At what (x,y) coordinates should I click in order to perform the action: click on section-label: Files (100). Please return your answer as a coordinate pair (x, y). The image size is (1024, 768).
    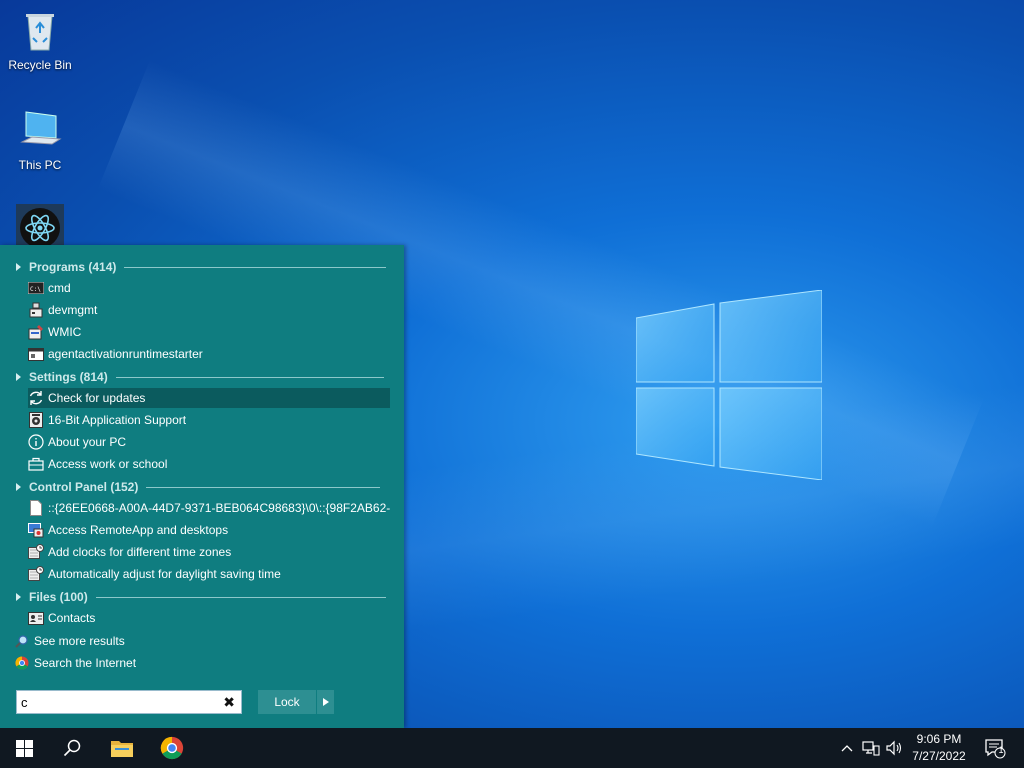
    Looking at the image, I should click on (58, 597).